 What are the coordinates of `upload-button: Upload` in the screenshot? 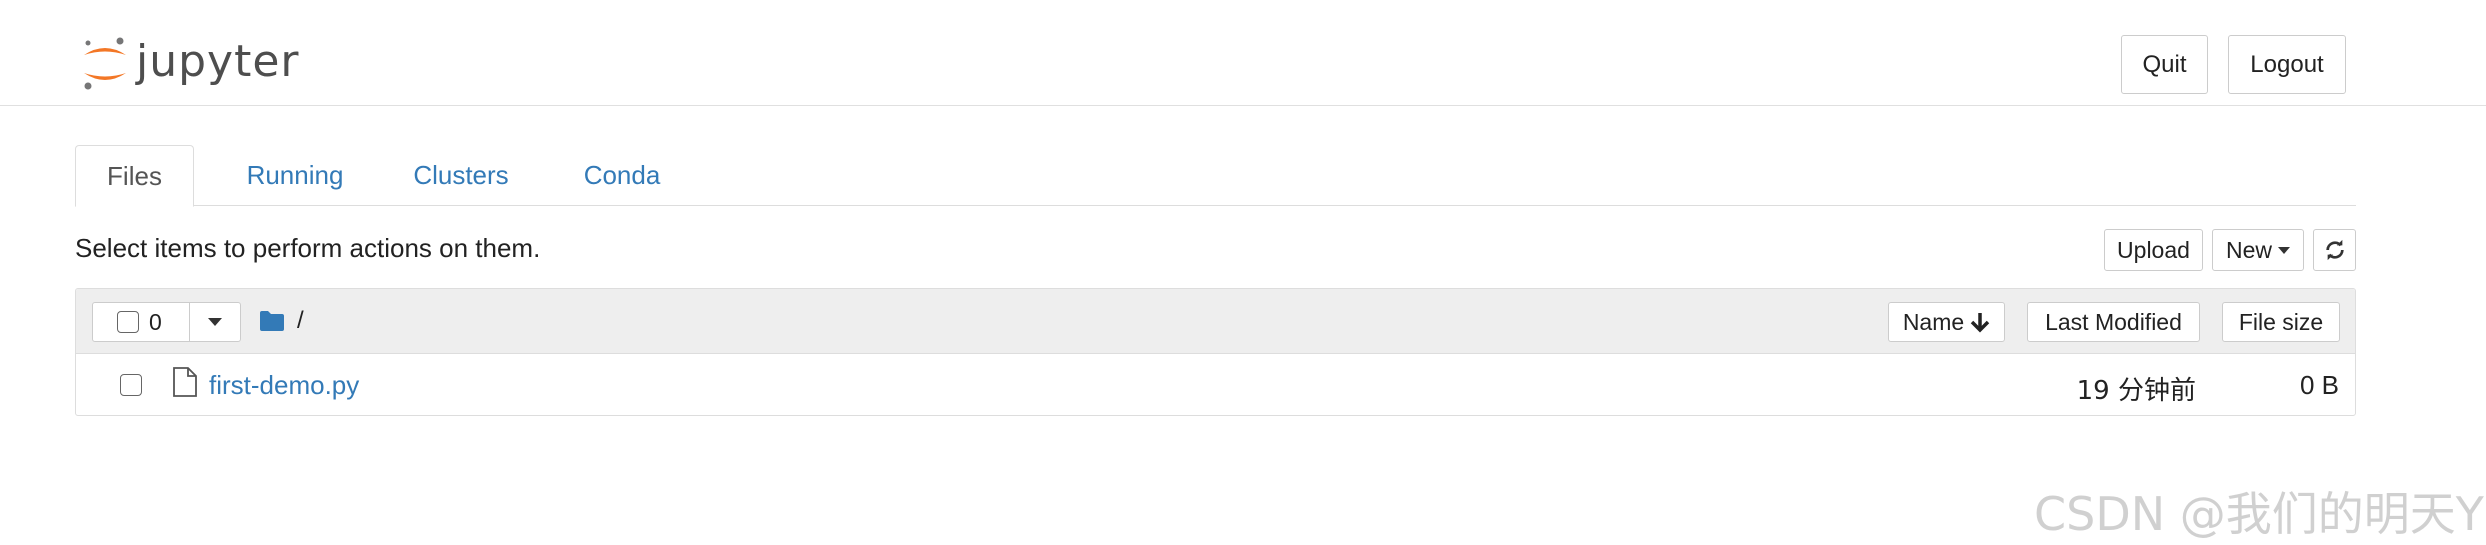 It's located at (2153, 250).